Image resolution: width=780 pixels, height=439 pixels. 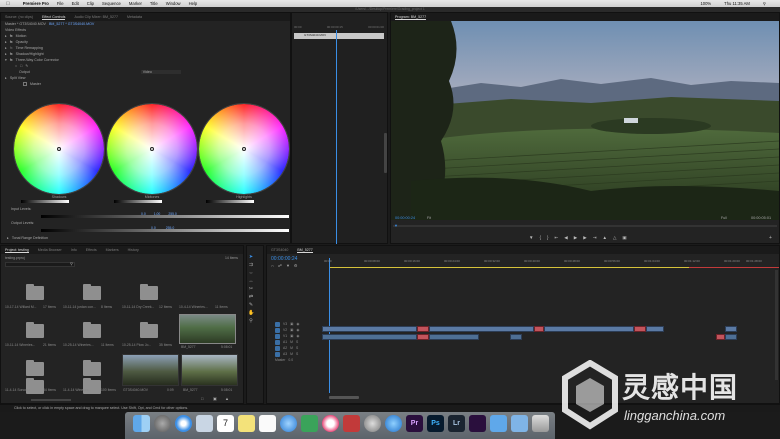 What do you see at coordinates (135, 390) in the screenshot?
I see `clip-name: GT3S4040.MOV` at bounding box center [135, 390].